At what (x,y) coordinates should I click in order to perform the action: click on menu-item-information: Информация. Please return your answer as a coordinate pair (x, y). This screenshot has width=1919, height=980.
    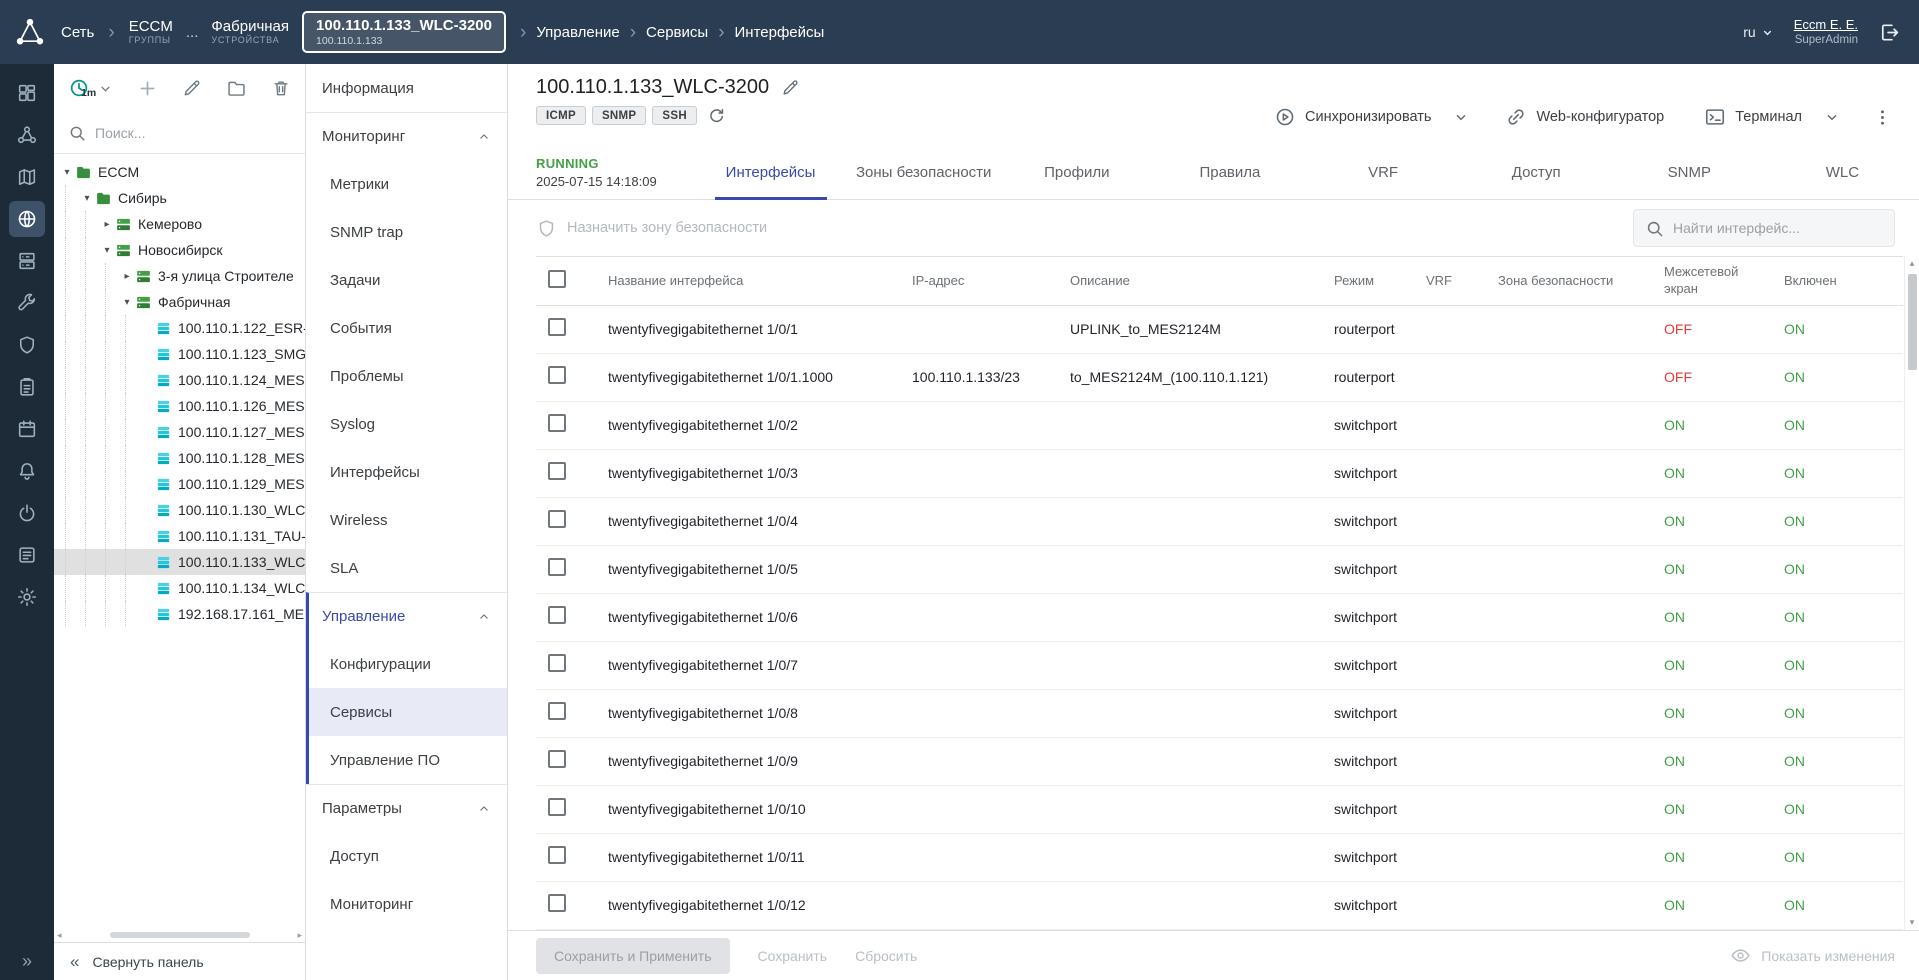
    Looking at the image, I should click on (406, 88).